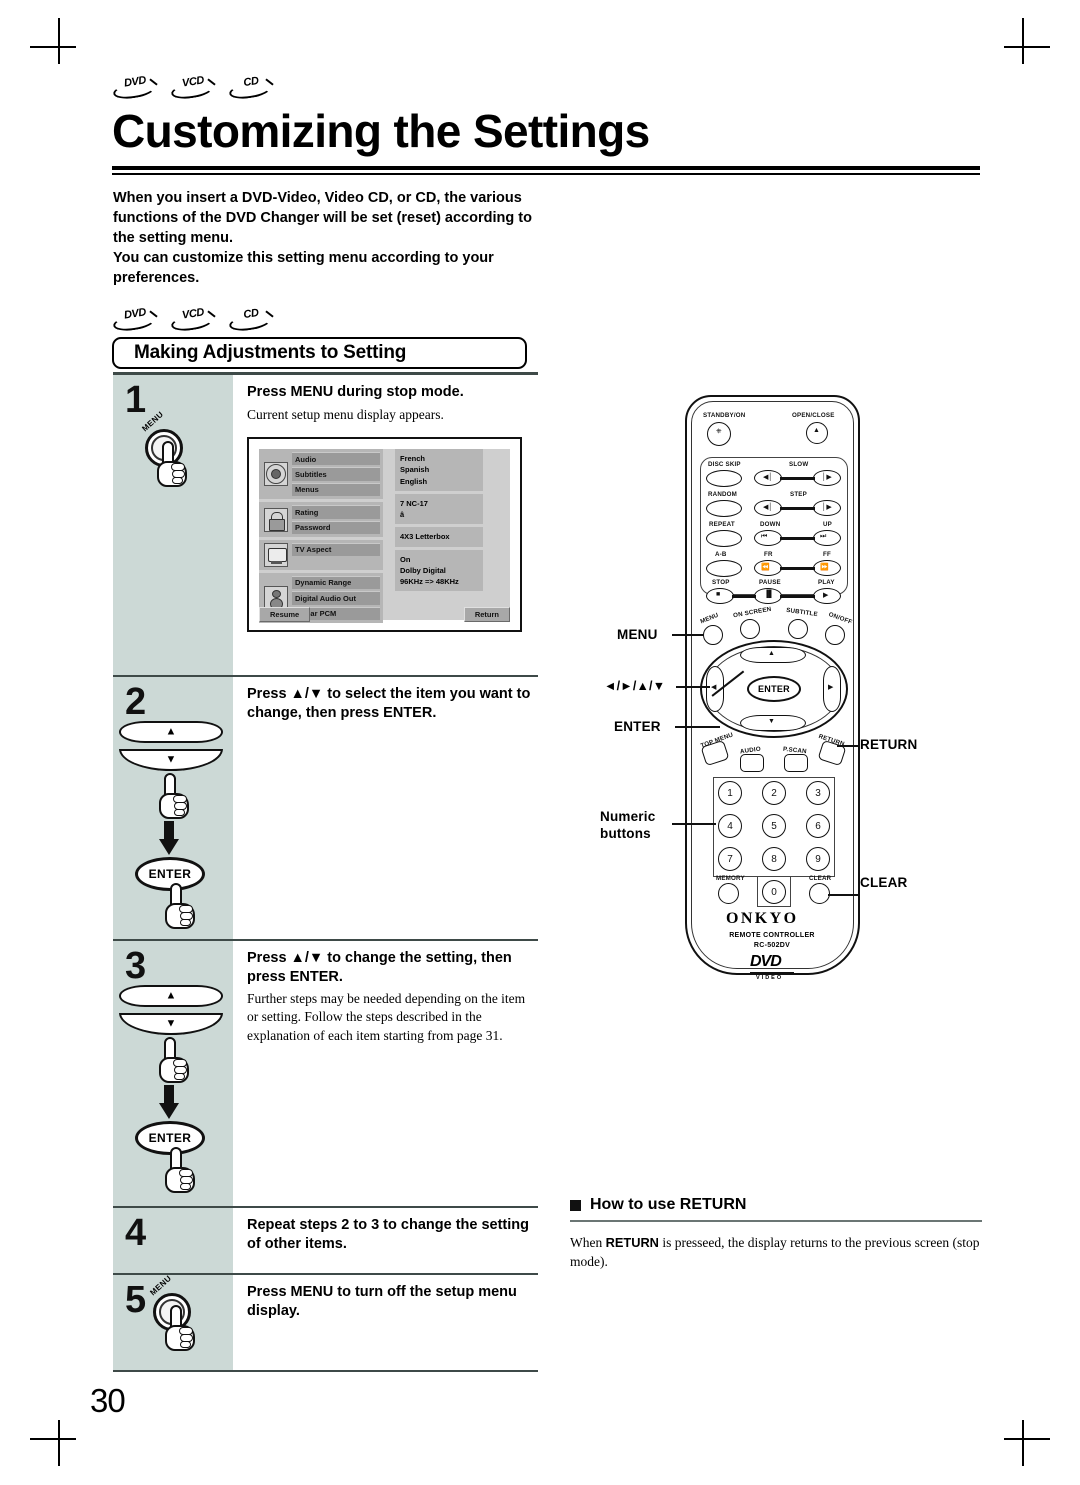 This screenshot has width=1080, height=1485. I want to click on ff-label: FF, so click(827, 554).